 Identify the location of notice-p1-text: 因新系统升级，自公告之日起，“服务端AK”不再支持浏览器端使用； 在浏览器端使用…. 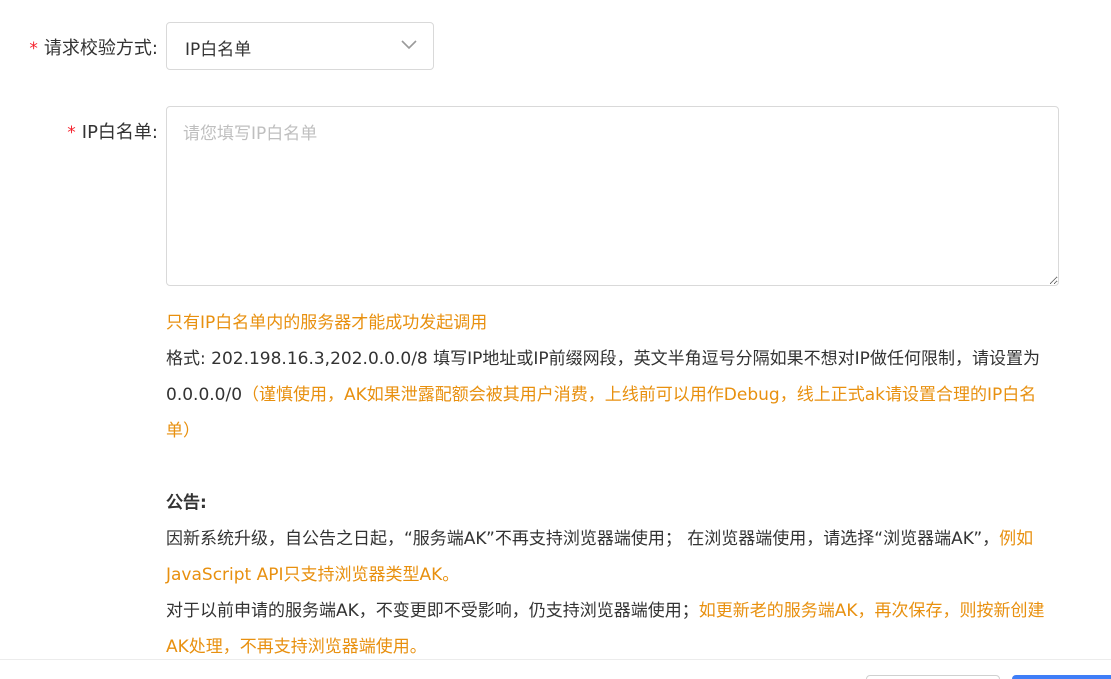
(583, 539).